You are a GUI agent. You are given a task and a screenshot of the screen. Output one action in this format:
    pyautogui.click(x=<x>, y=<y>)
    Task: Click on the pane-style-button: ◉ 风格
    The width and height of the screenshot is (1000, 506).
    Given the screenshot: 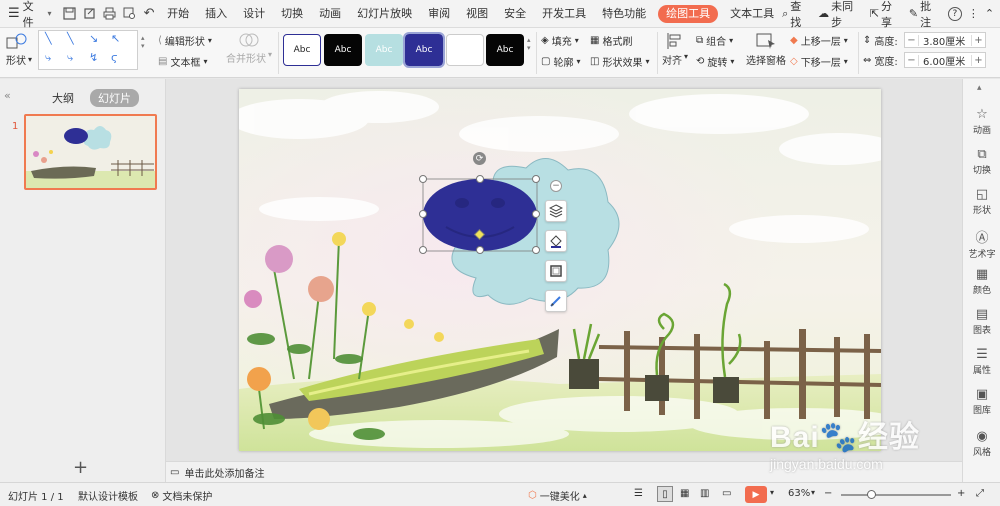 What is the action you would take?
    pyautogui.click(x=981, y=443)
    